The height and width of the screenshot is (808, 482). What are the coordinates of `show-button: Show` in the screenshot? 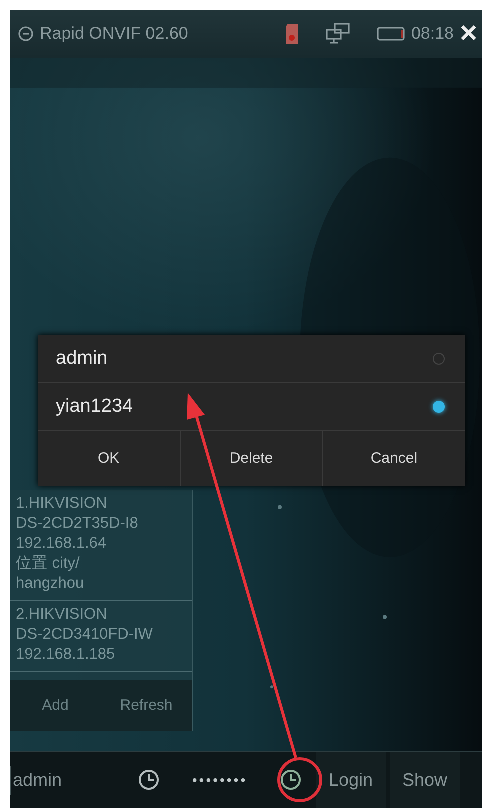 It's located at (425, 780).